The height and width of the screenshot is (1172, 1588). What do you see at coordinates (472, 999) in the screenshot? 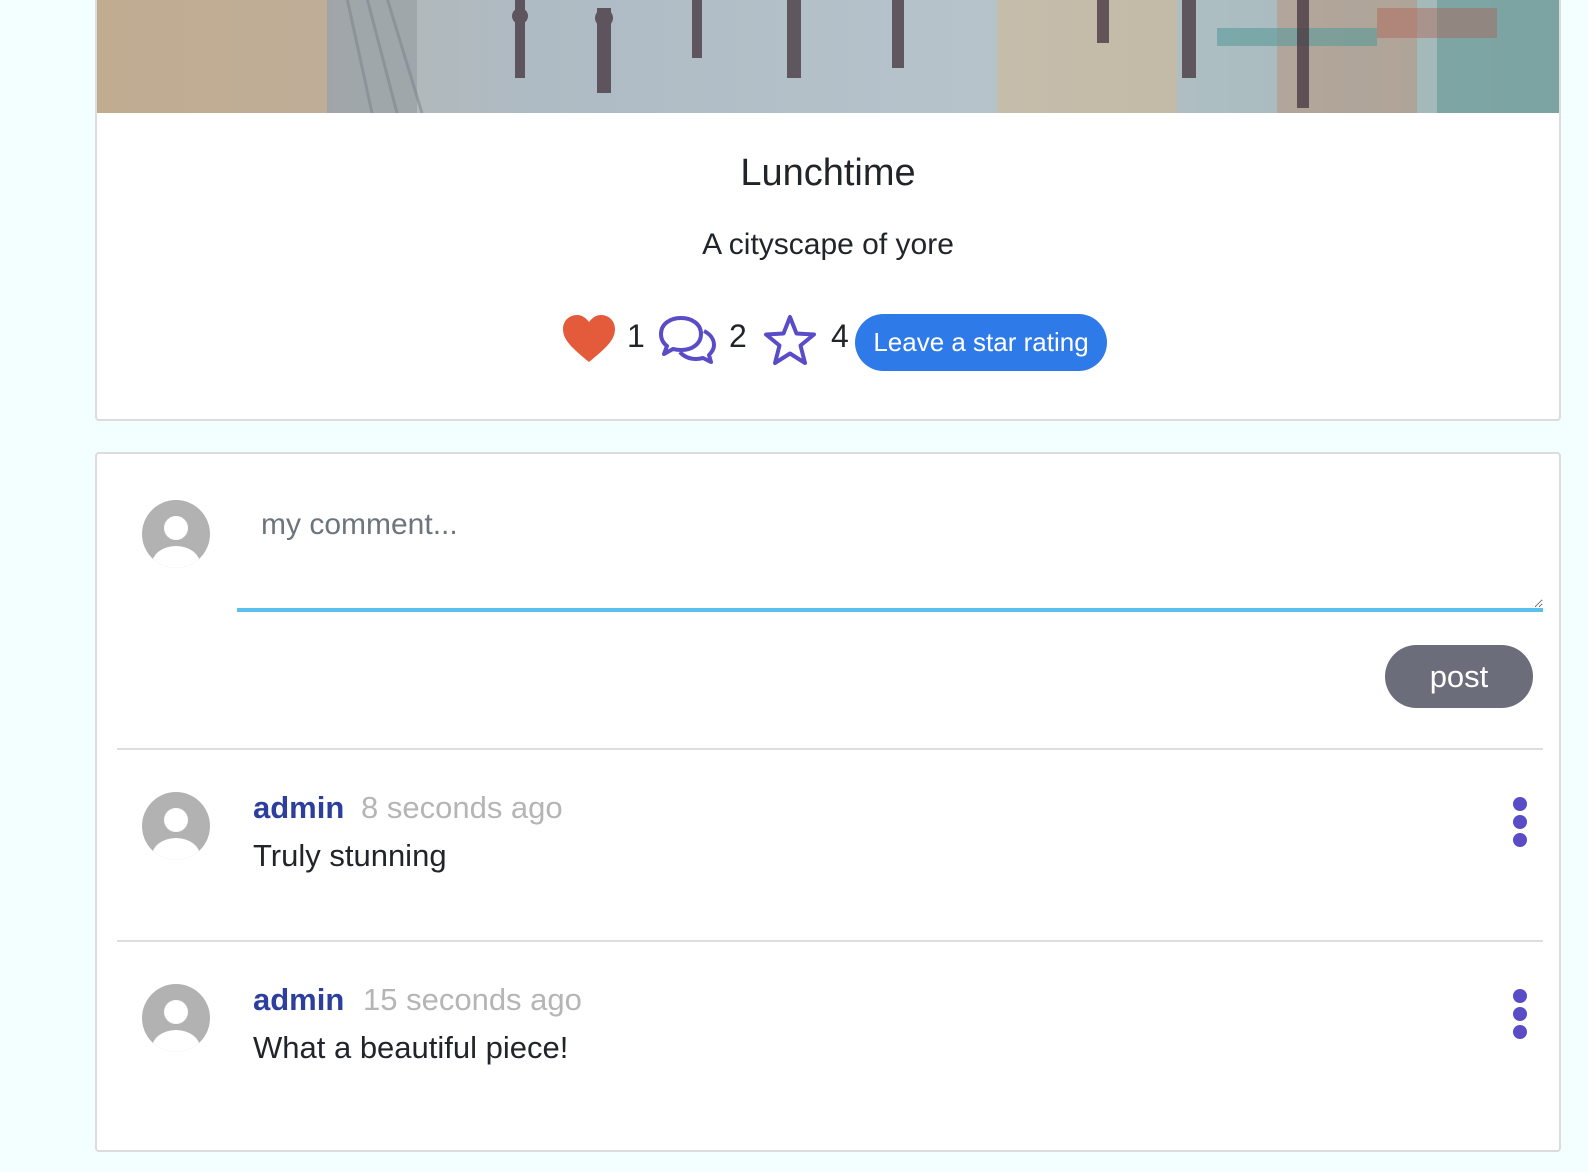
I see `comment-time: 15 seconds ago` at bounding box center [472, 999].